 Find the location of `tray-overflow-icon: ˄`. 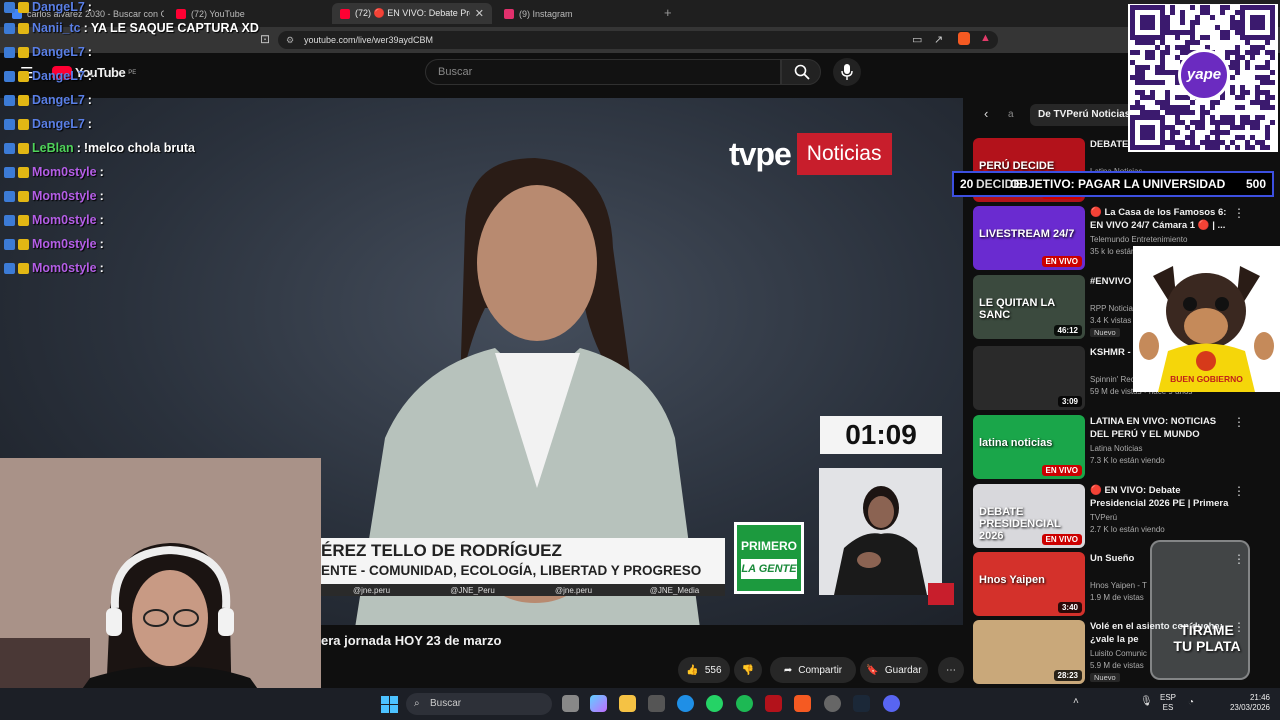

tray-overflow-icon: ˄ is located at coordinates (1076, 701).